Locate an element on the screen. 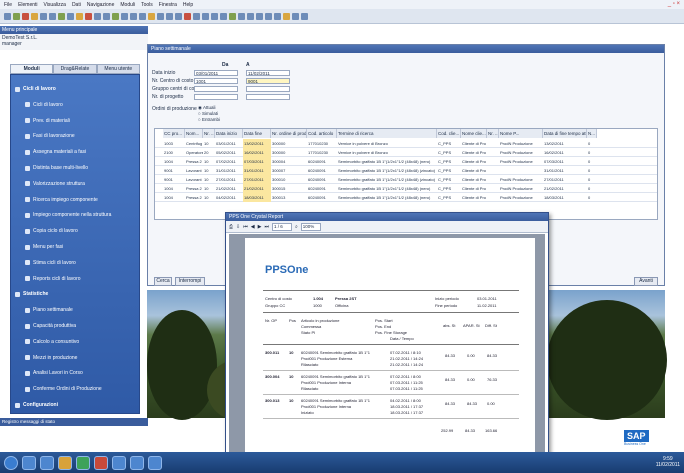 Image resolution: width=684 pixels, height=473 pixels. start-button is located at coordinates (11, 462).